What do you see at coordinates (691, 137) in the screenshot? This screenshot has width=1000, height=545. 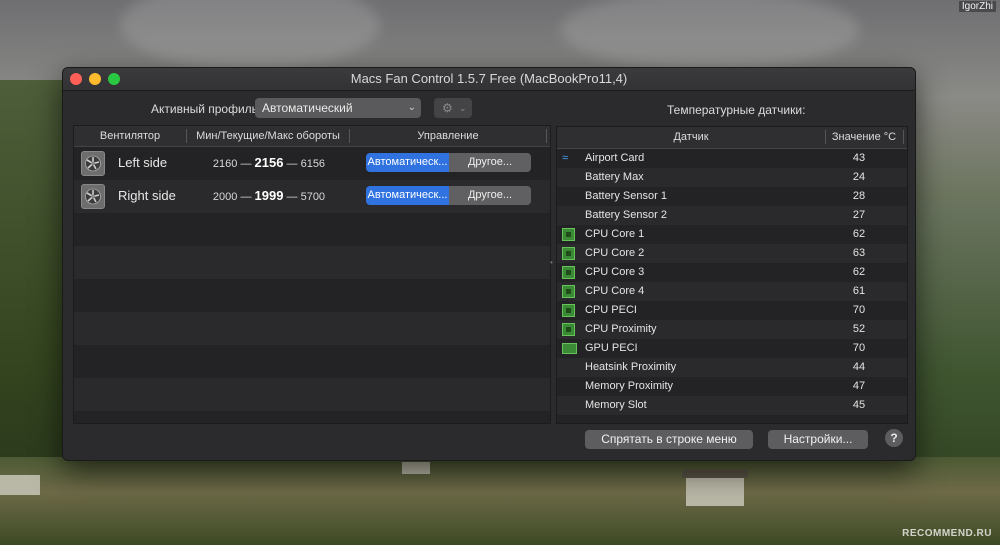 I see `column-header-sensor: Датчик` at bounding box center [691, 137].